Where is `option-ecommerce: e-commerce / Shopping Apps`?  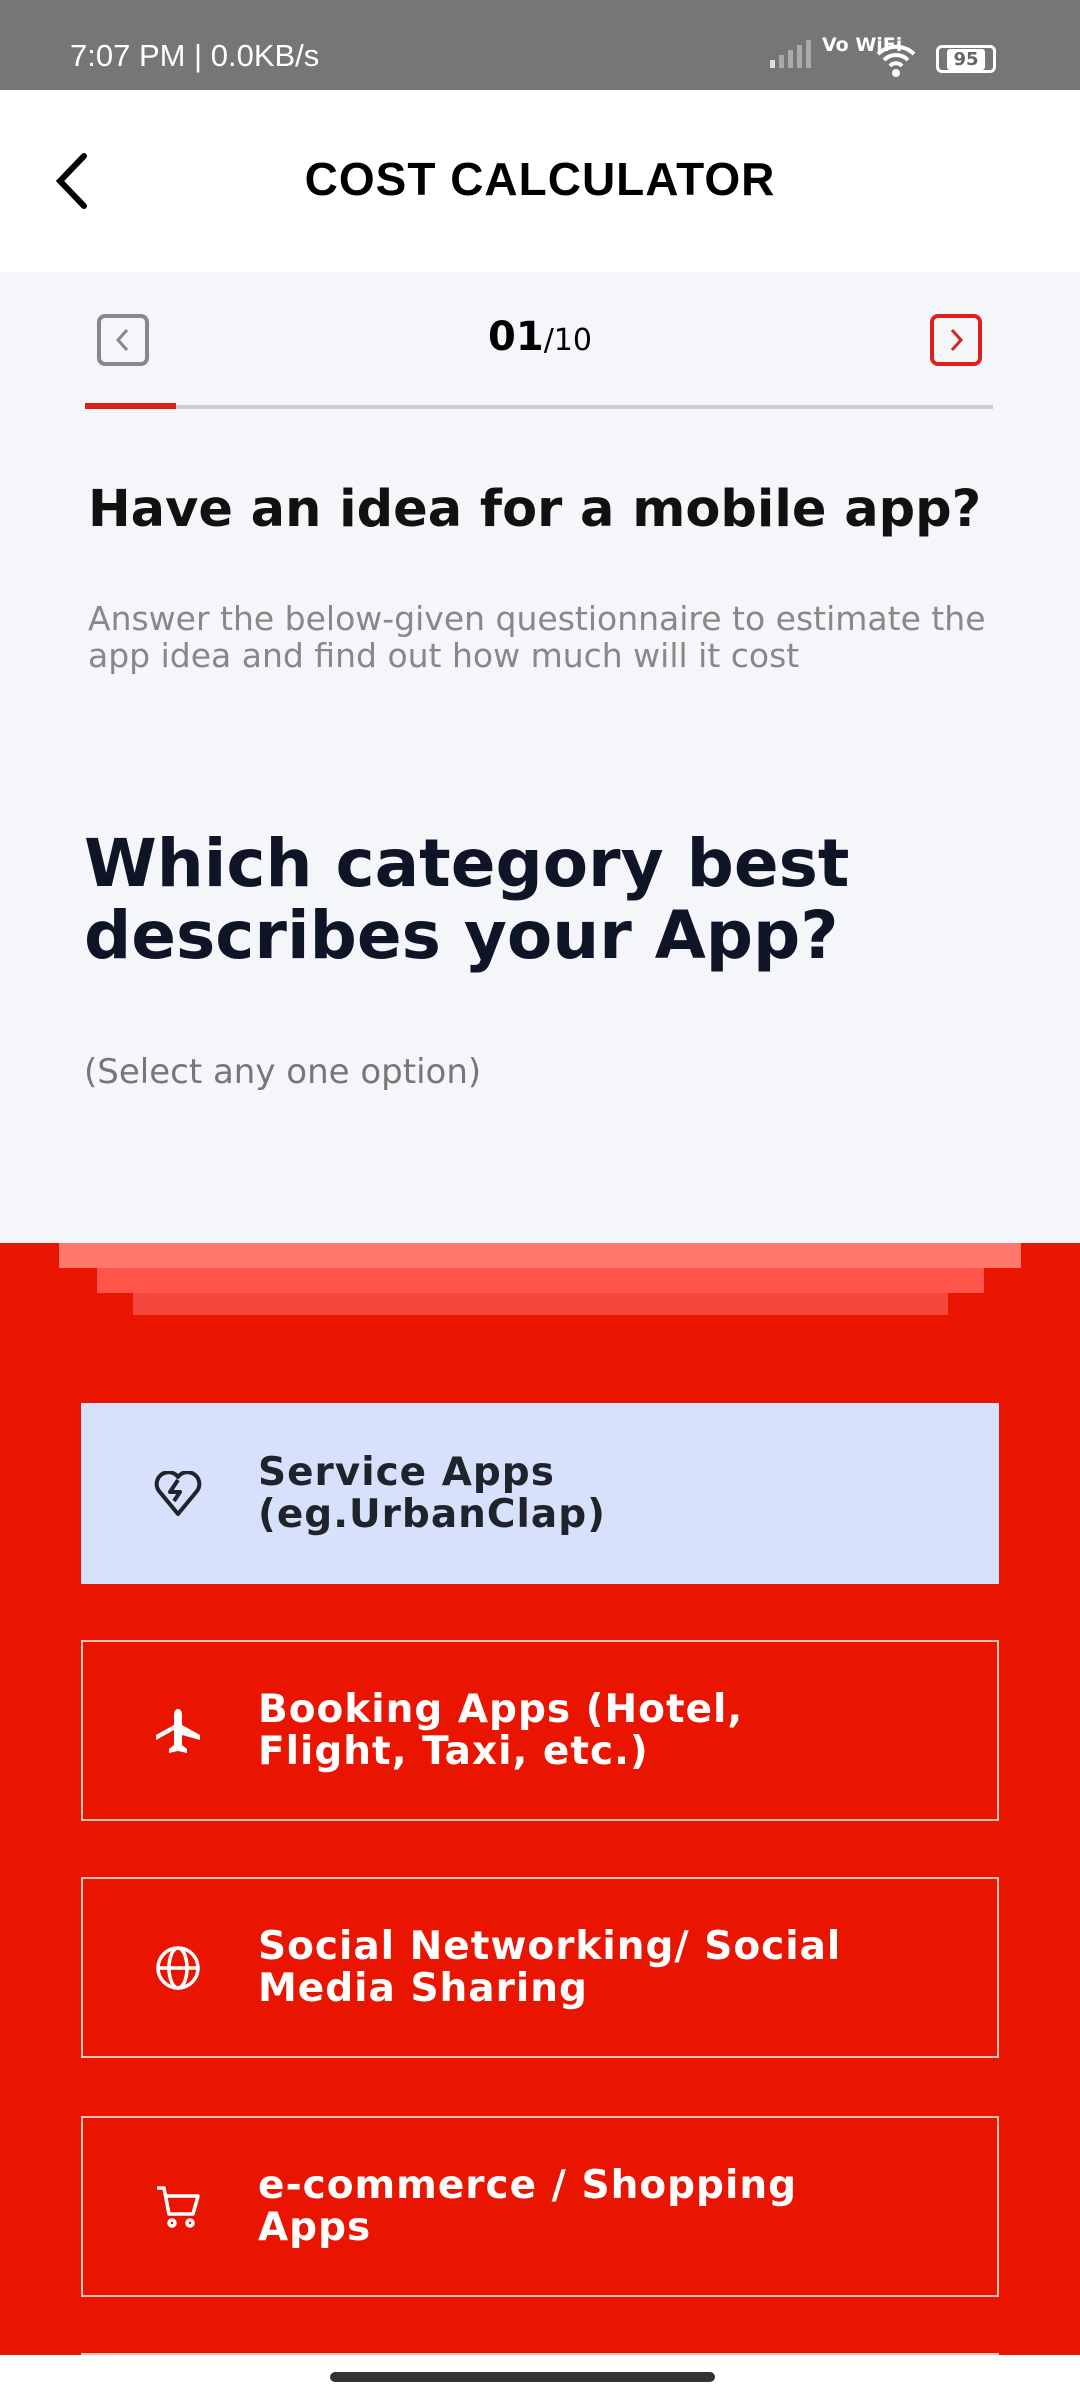
option-ecommerce: e-commerce / Shopping Apps is located at coordinates (540, 2206).